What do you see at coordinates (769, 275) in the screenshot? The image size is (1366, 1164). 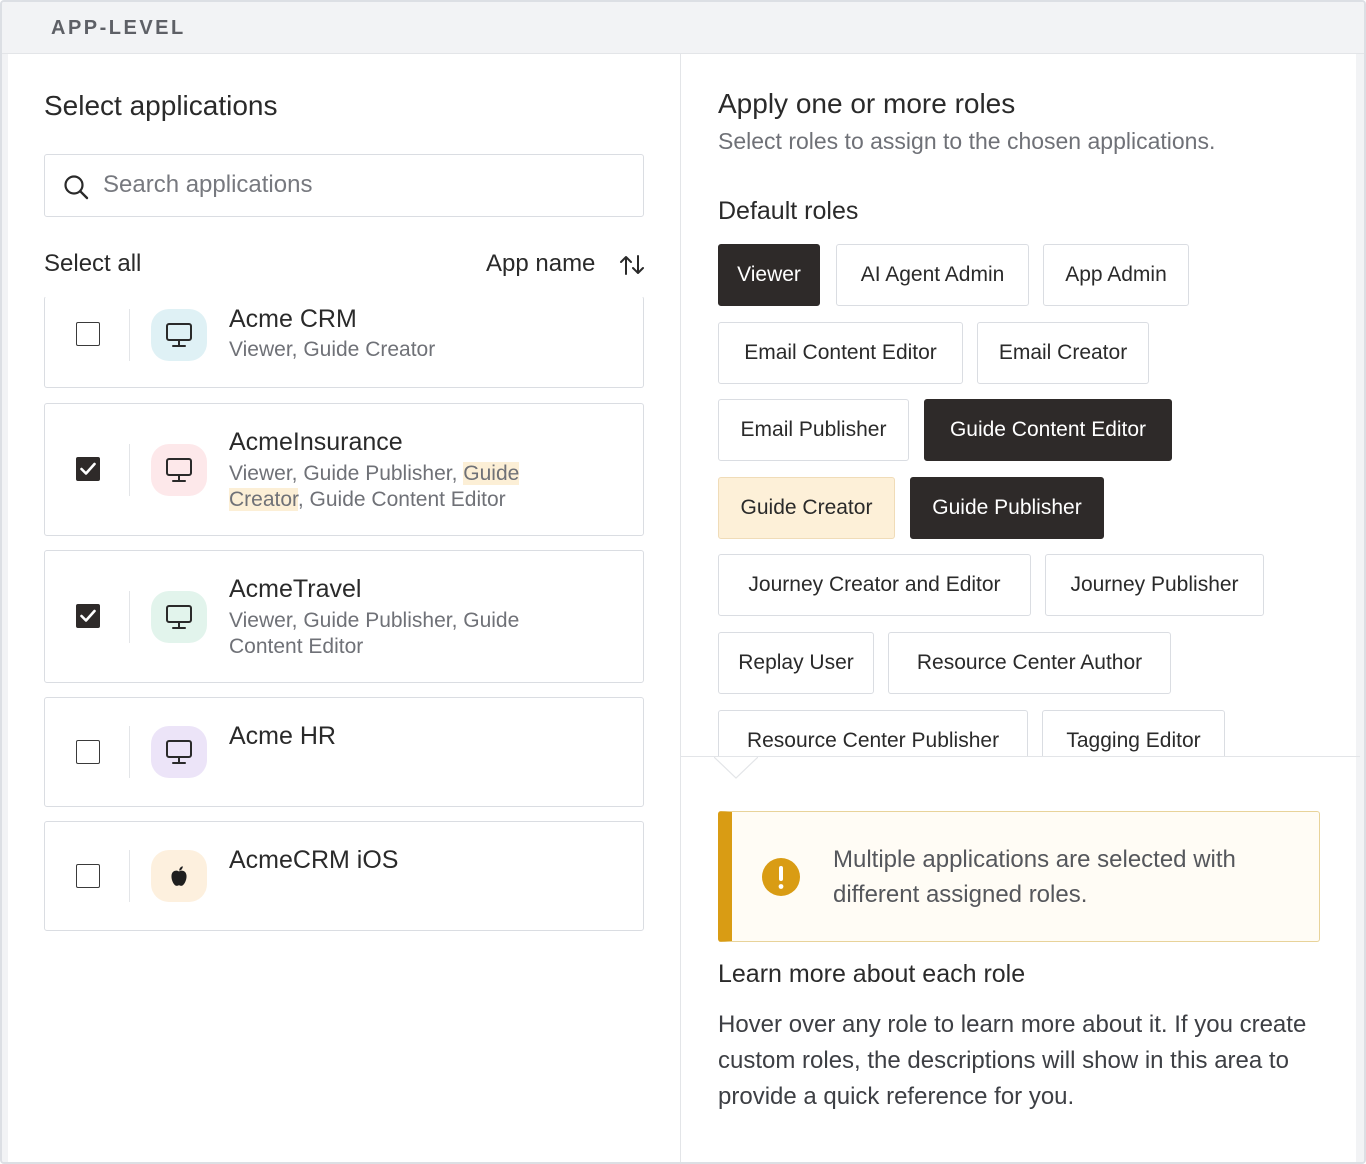 I see `role-viewer: Viewer` at bounding box center [769, 275].